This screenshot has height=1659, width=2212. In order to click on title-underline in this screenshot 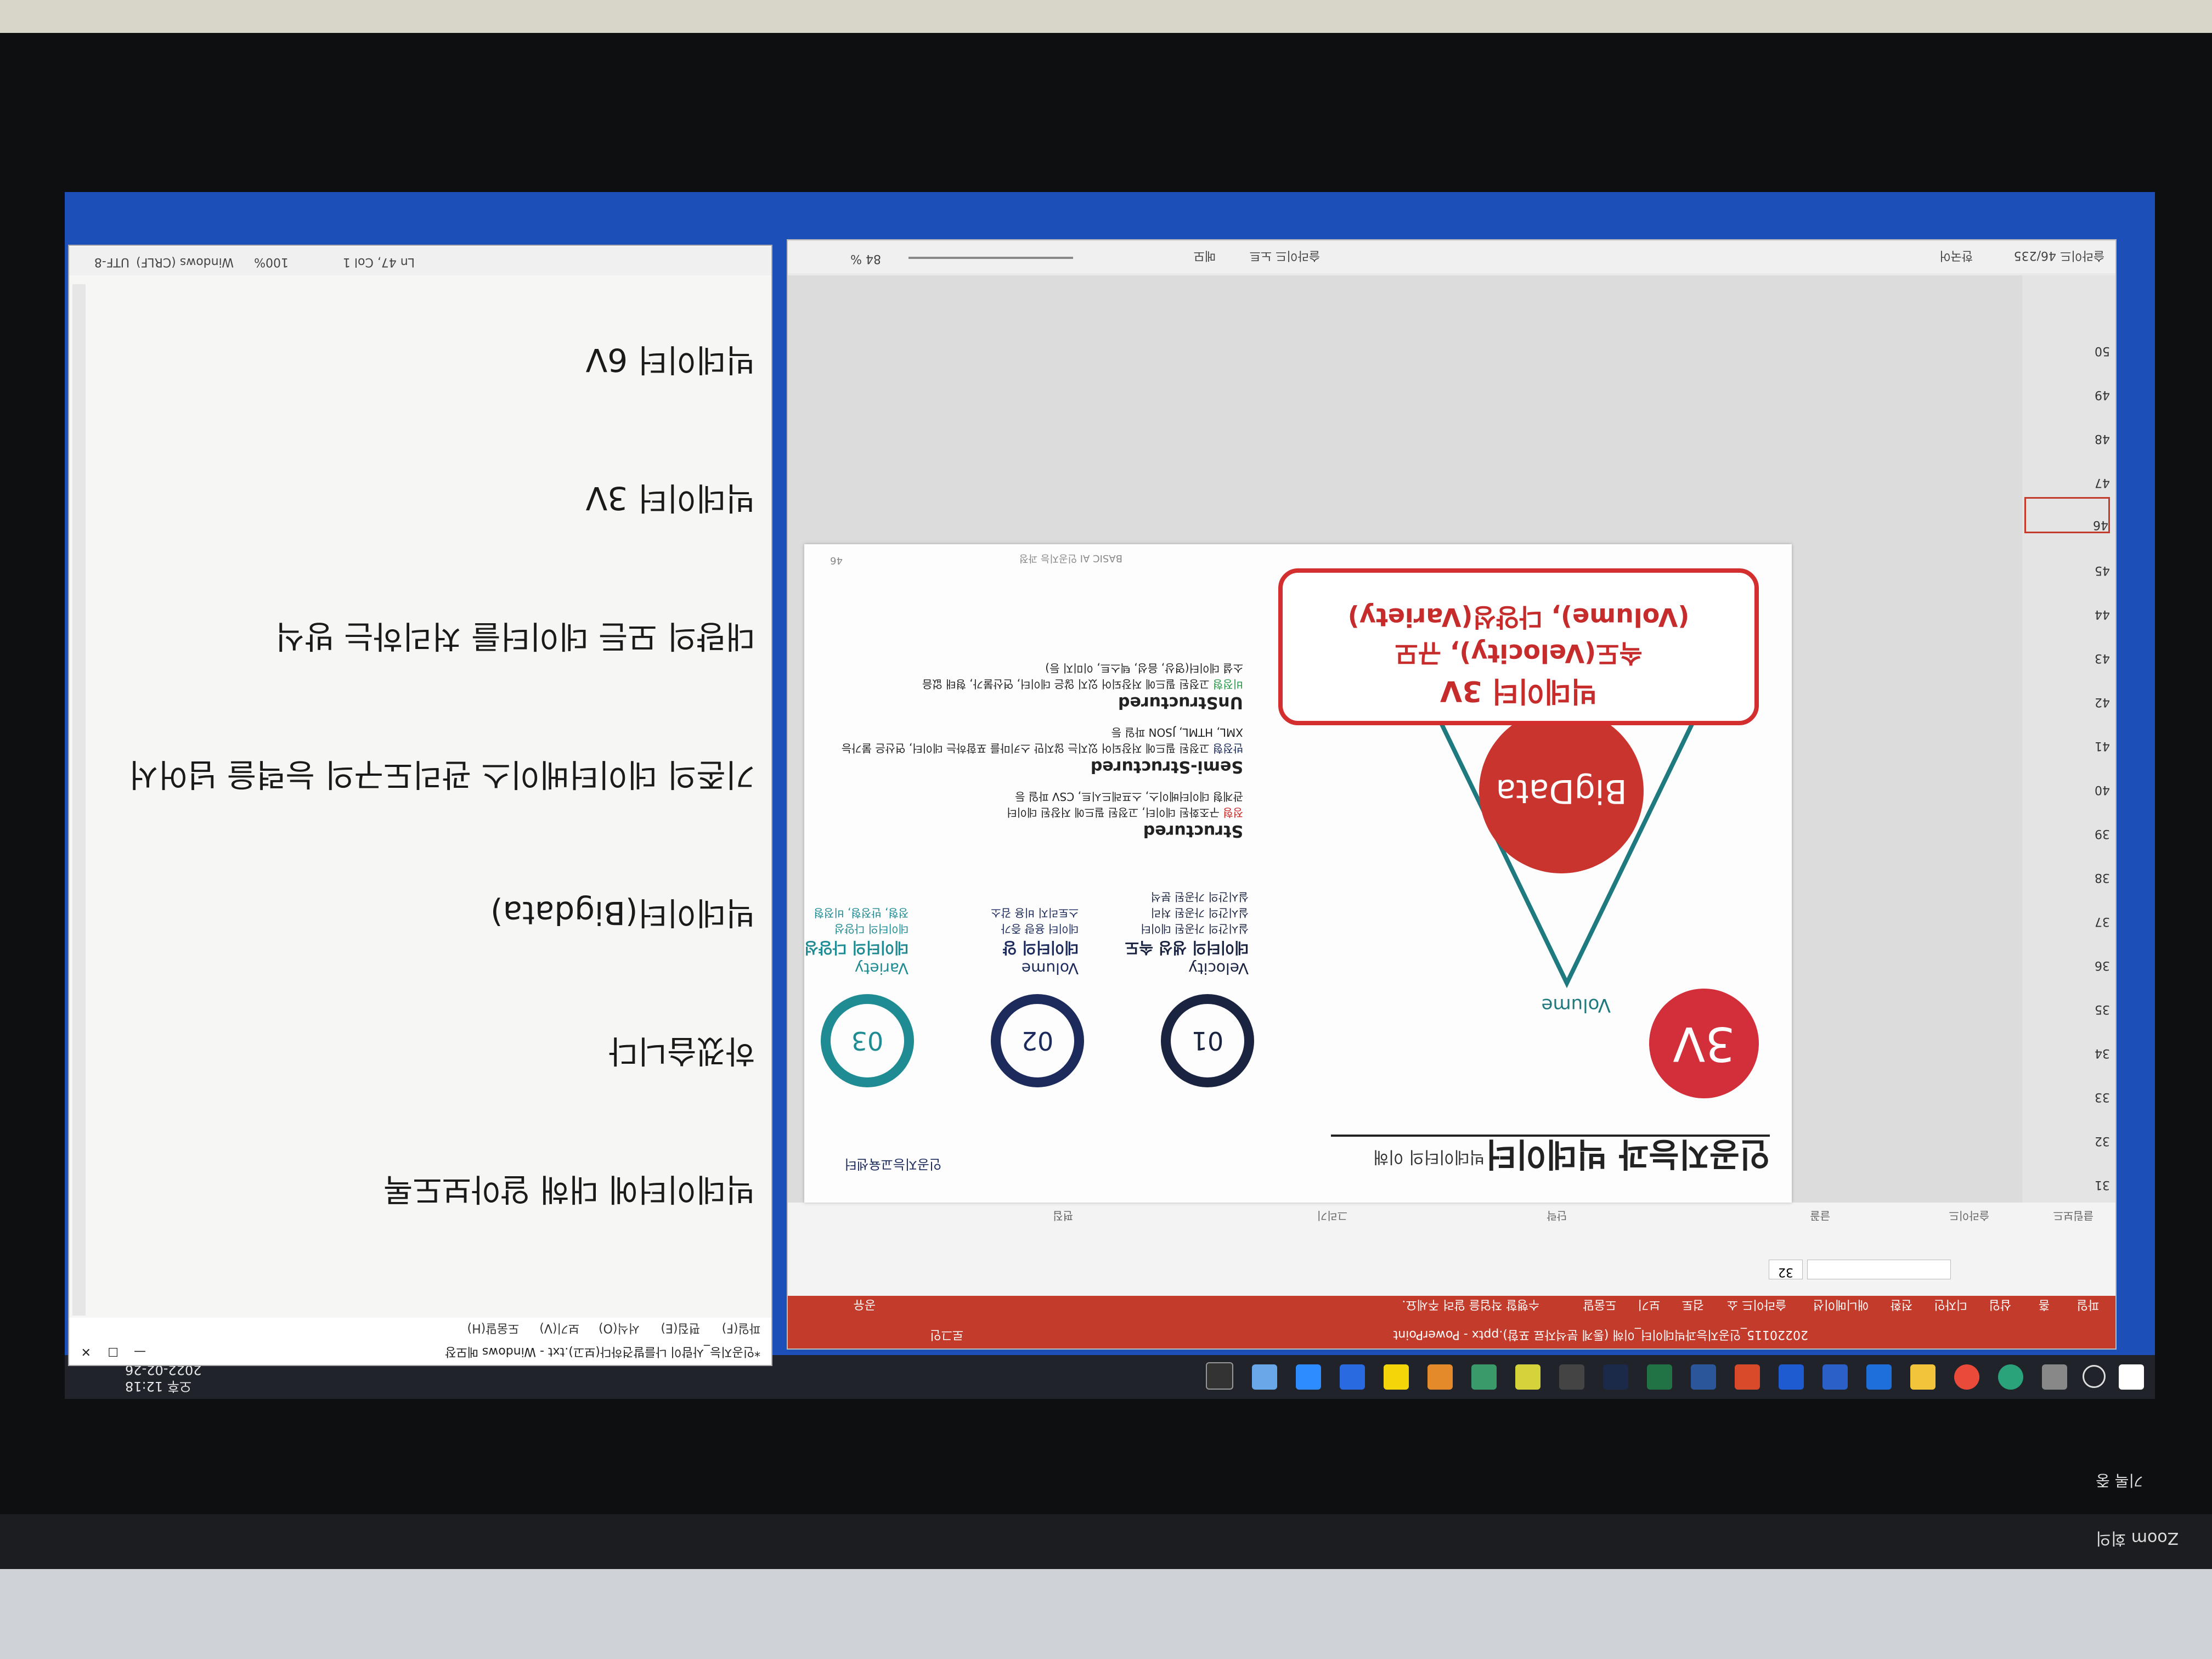, I will do `click(1551, 1136)`.